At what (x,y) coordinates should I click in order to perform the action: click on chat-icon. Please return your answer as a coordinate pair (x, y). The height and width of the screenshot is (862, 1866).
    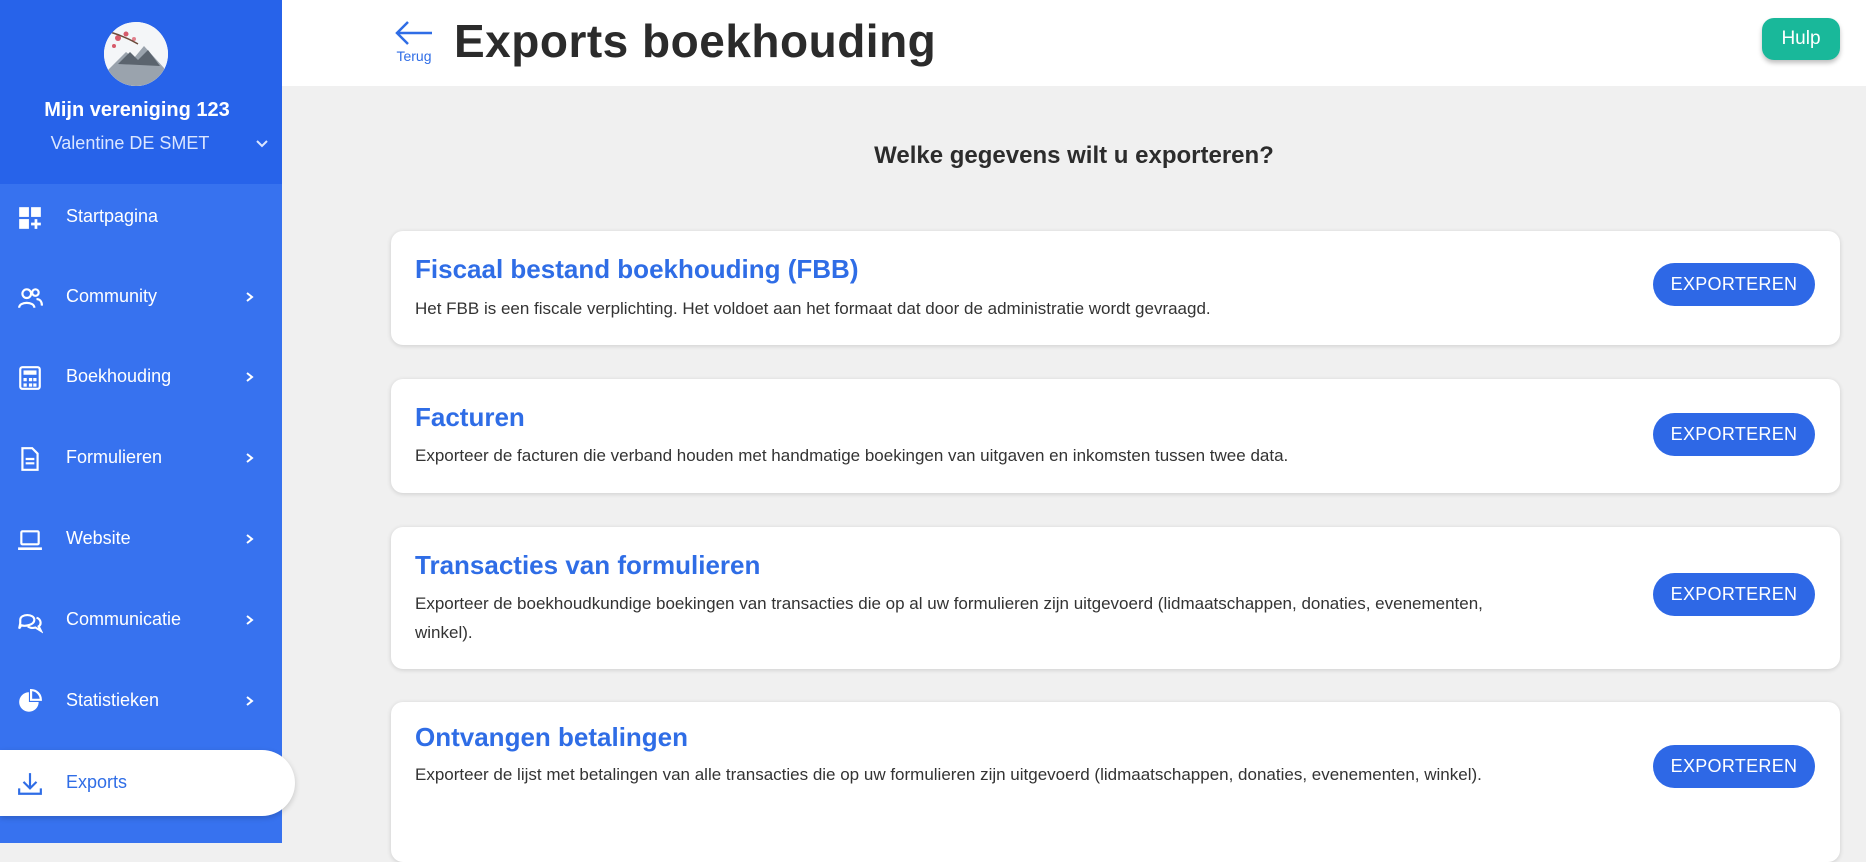
    Looking at the image, I should click on (30, 623).